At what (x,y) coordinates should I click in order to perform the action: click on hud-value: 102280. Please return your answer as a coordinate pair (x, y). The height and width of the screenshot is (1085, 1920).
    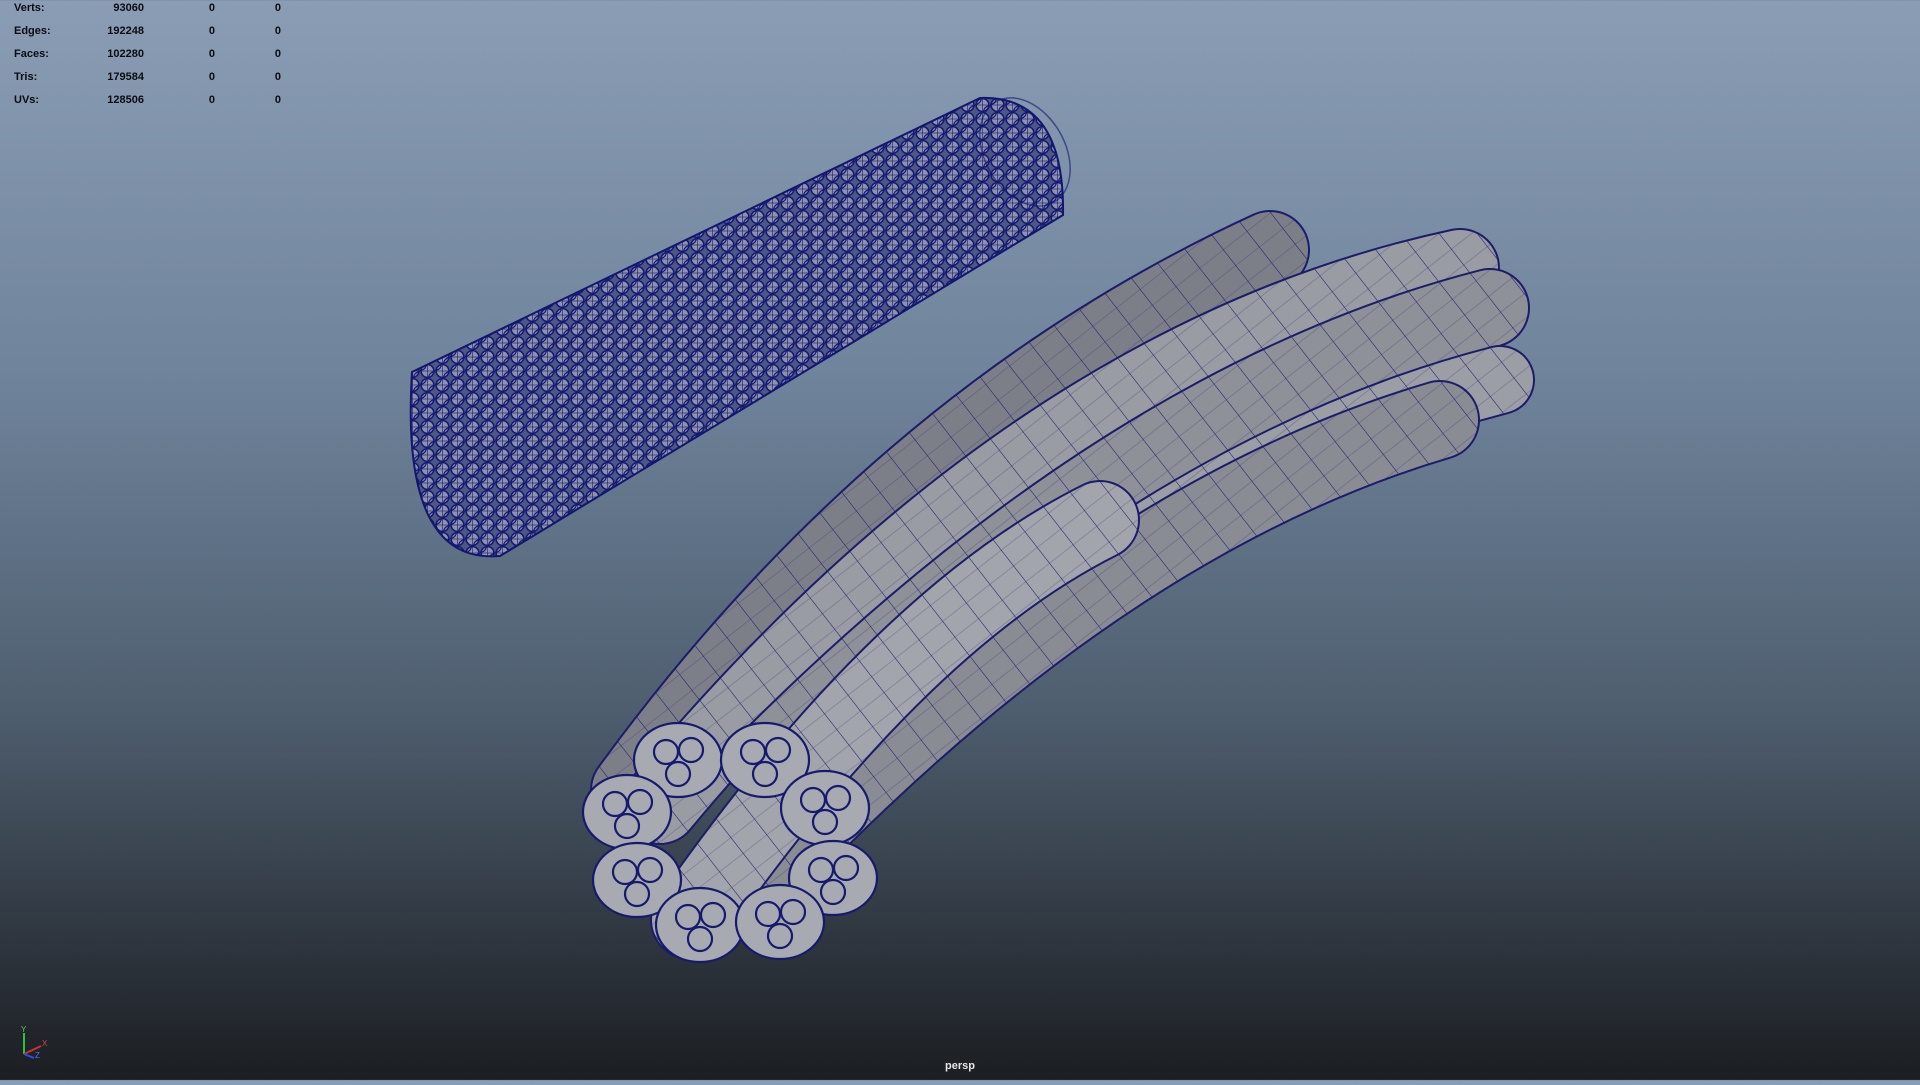
    Looking at the image, I should click on (125, 54).